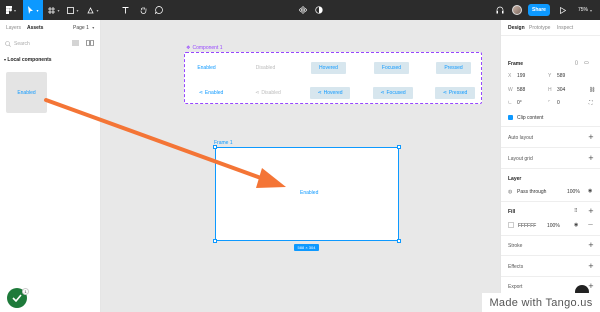 The width and height of the screenshot is (600, 312). I want to click on tab-design: Design, so click(516, 28).